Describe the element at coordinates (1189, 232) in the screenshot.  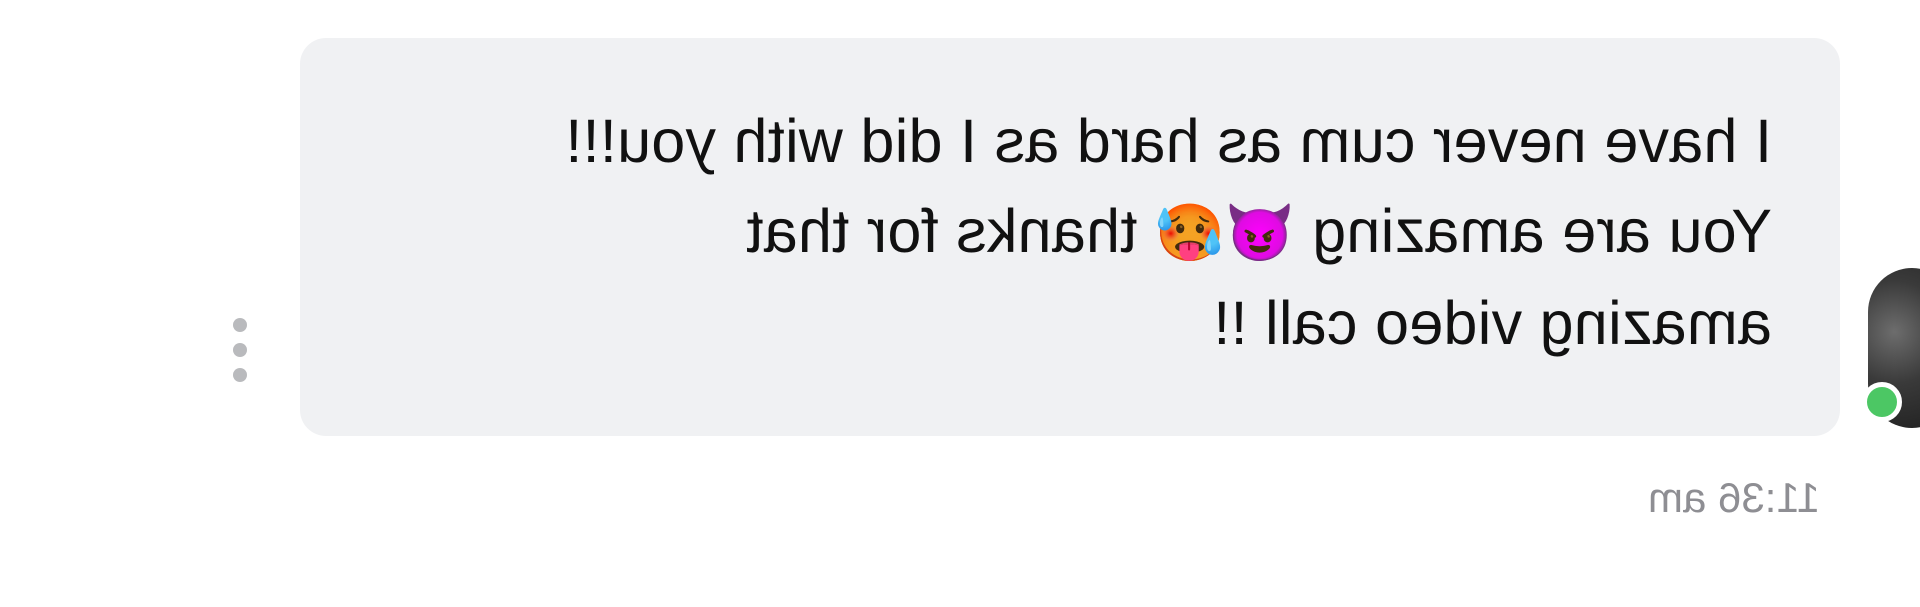
I see `hot-face-emoji: 🥵` at that location.